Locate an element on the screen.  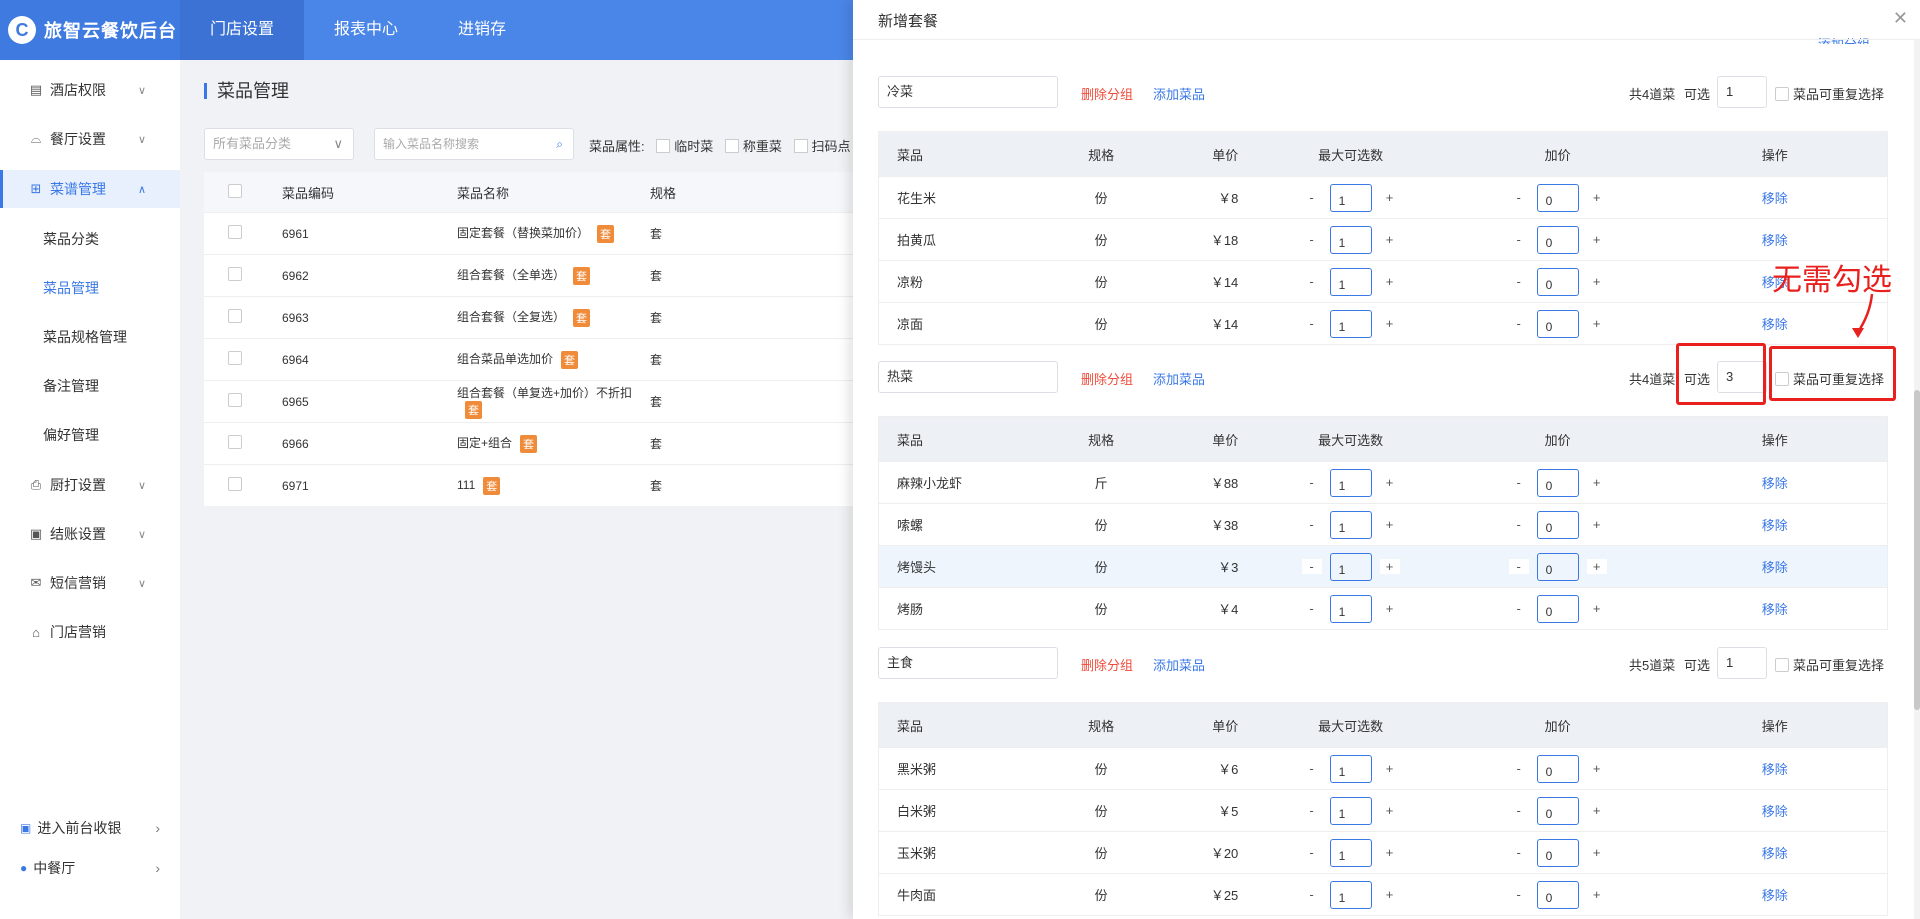
enter-front-cashier: ▣ 进入前台收银 › is located at coordinates (90, 828).